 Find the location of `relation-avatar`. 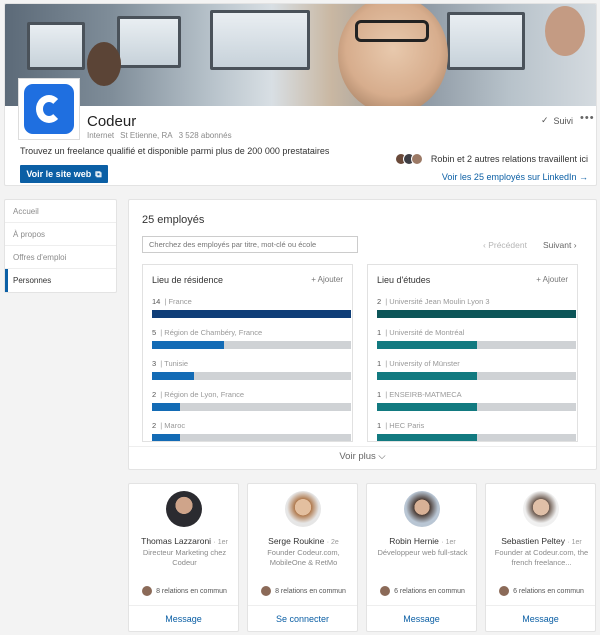

relation-avatar is located at coordinates (416, 159).